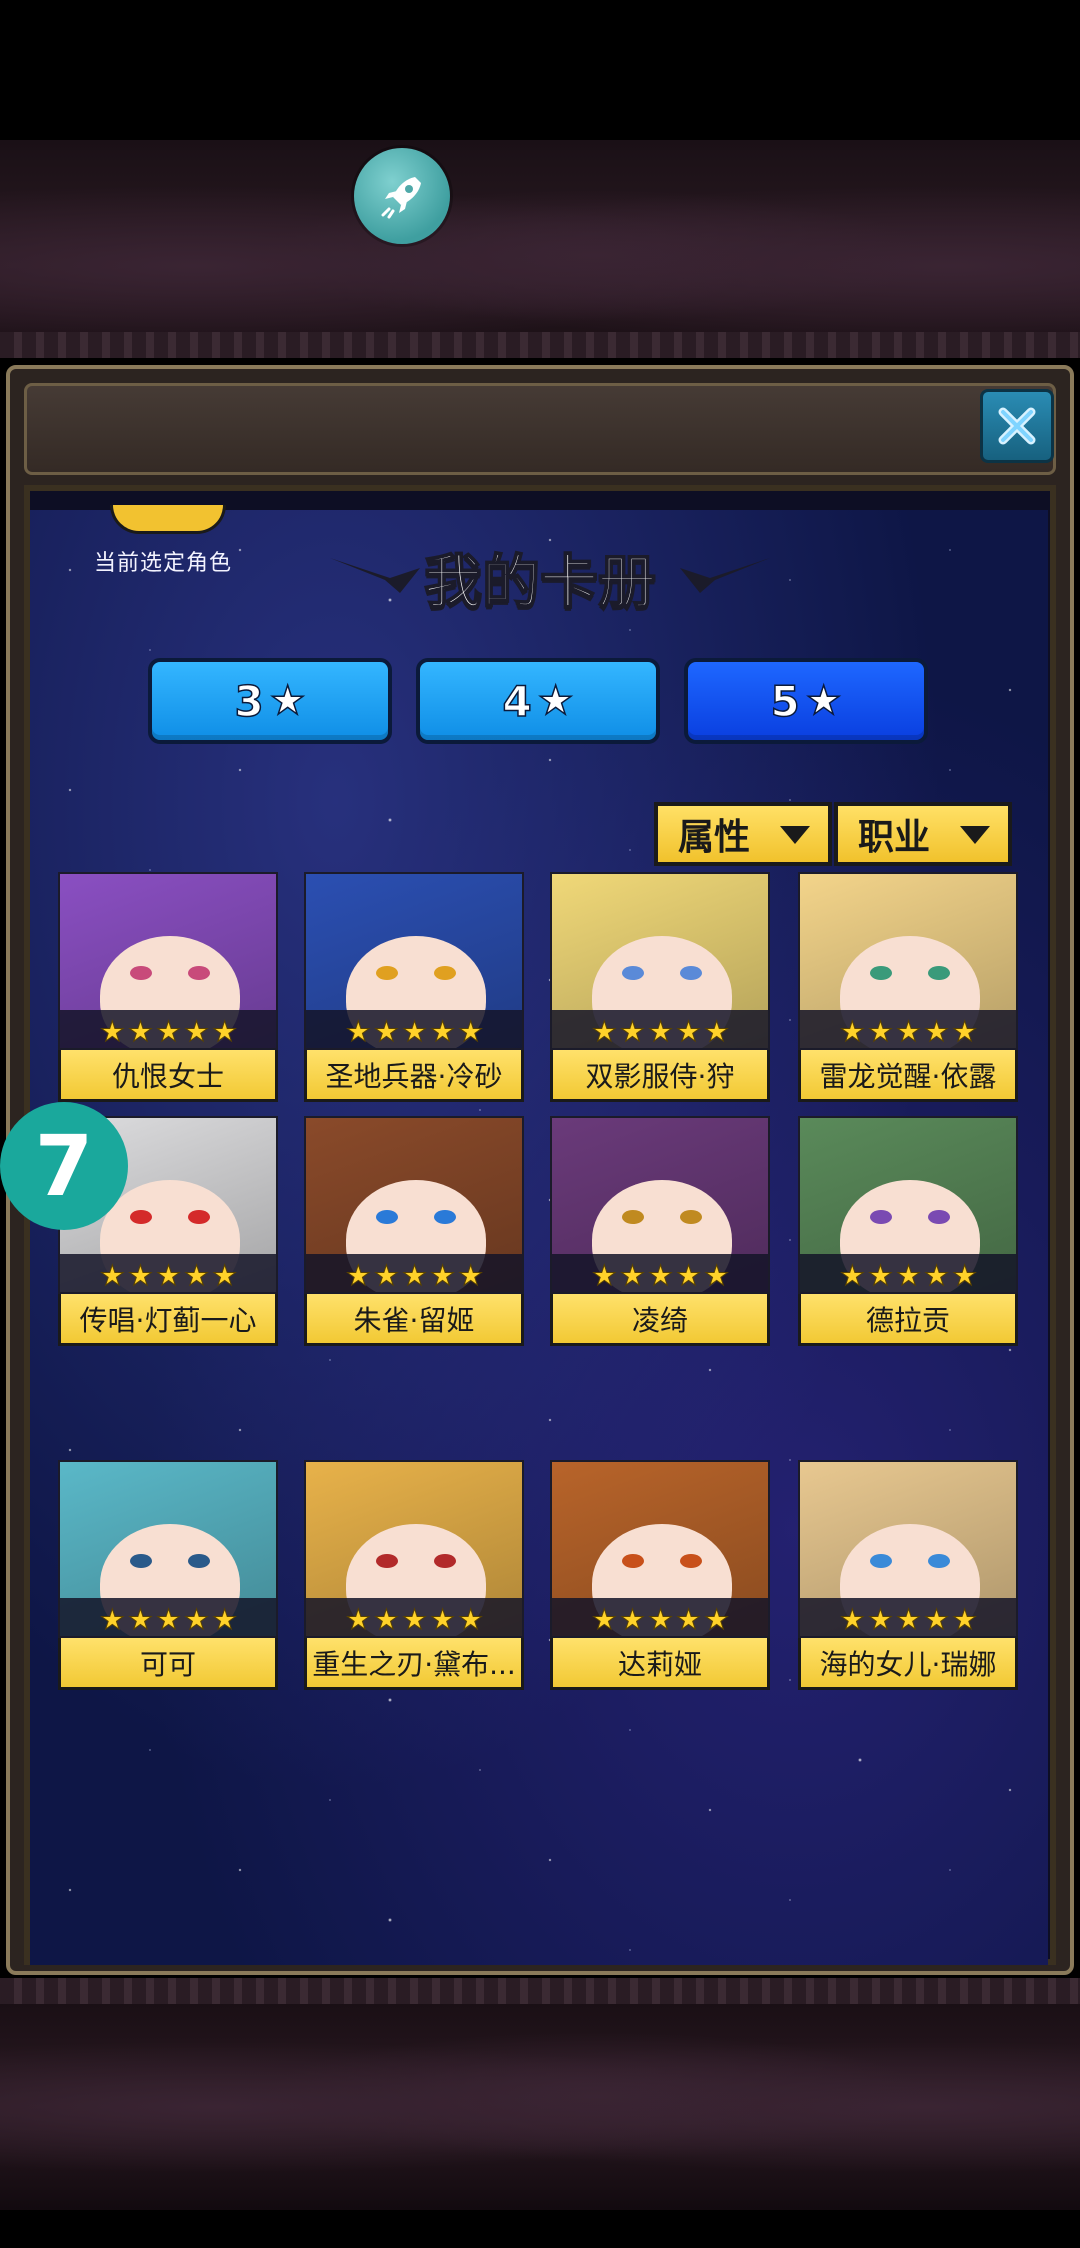  What do you see at coordinates (660, 1320) in the screenshot?
I see `character-name: 凌绮` at bounding box center [660, 1320].